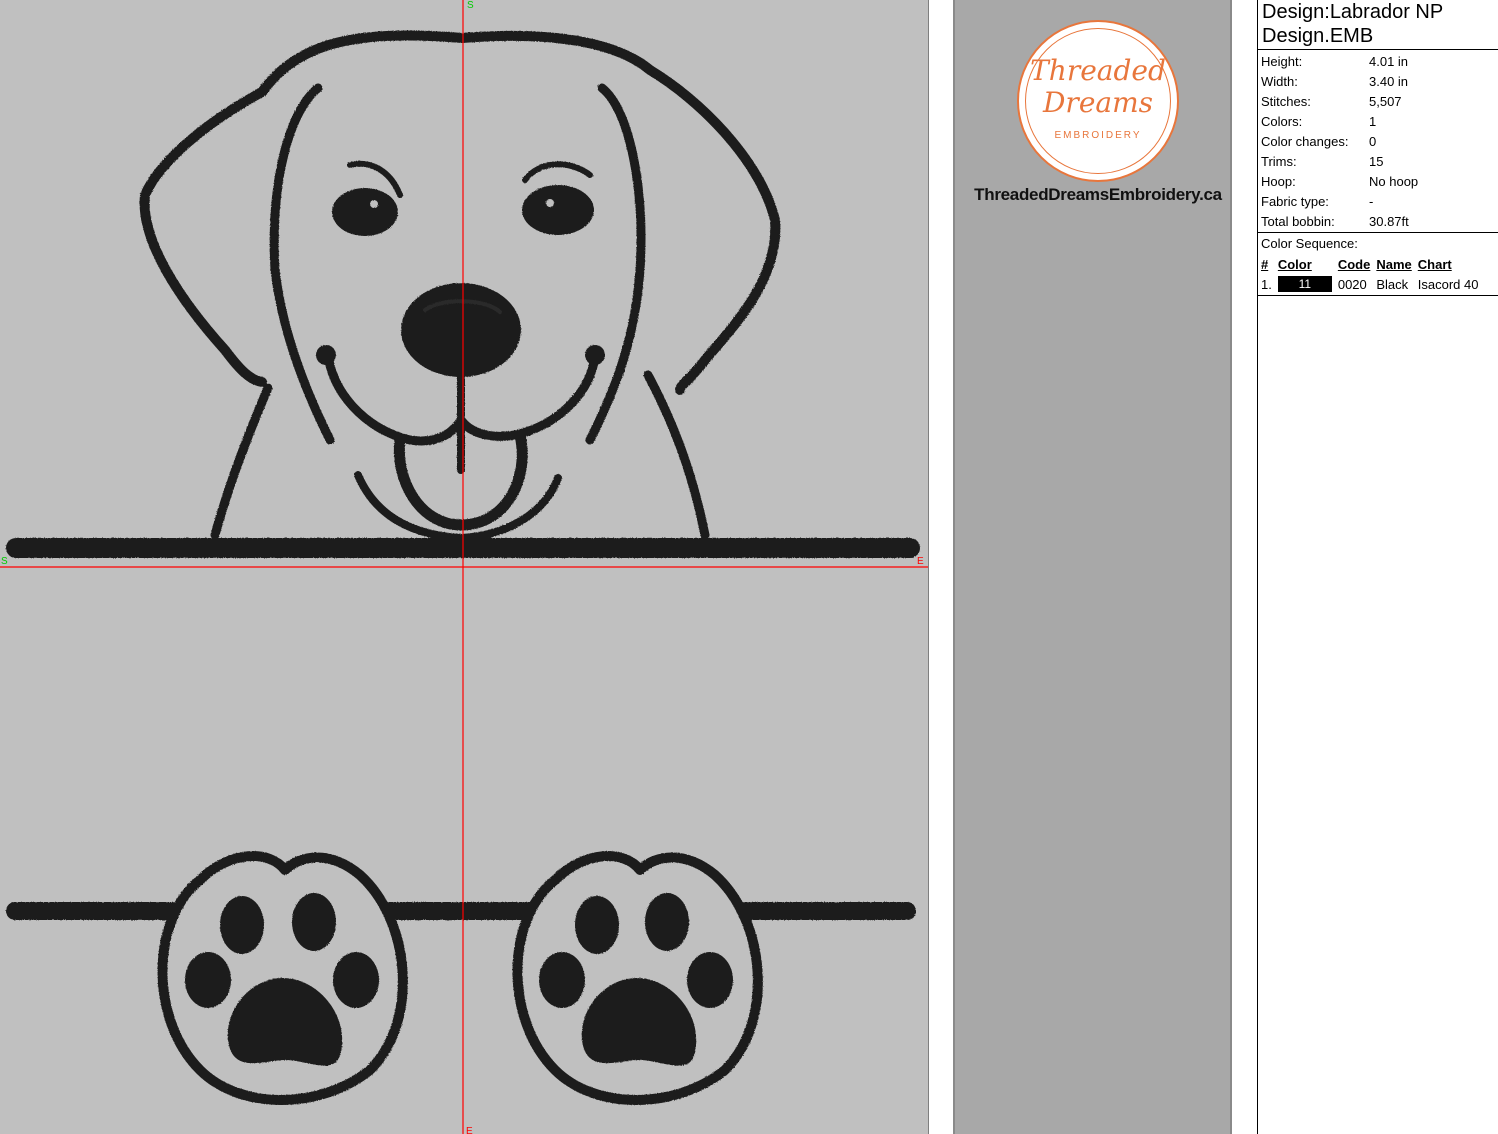 The width and height of the screenshot is (1498, 1134). Describe the element at coordinates (1282, 121) in the screenshot. I see `property-key: Colors:` at that location.